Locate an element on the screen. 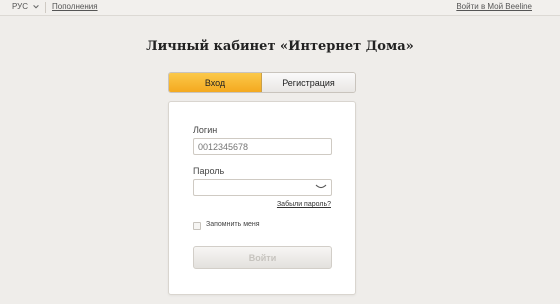 The height and width of the screenshot is (304, 560). chevron-down-icon is located at coordinates (36, 7).